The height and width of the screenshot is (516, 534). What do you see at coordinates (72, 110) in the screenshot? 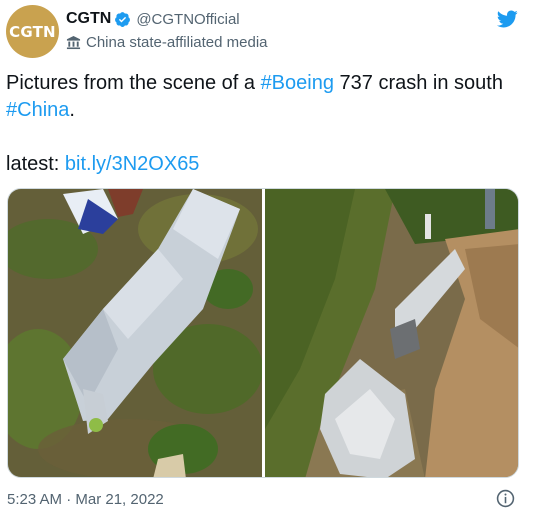
I see `tweet-text-part: .` at bounding box center [72, 110].